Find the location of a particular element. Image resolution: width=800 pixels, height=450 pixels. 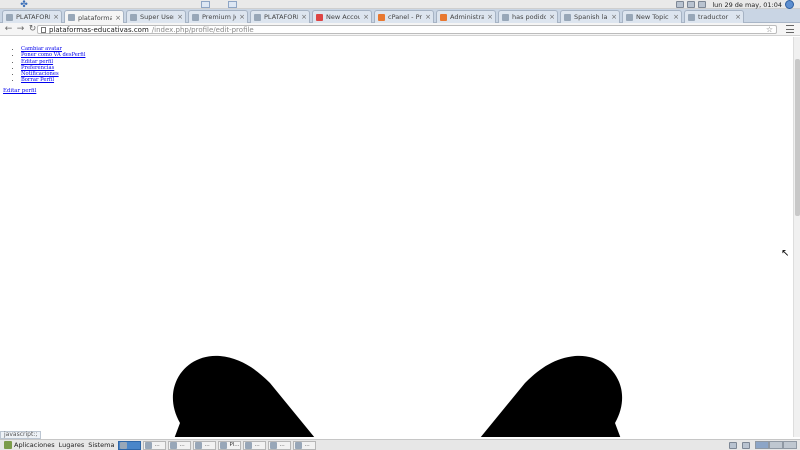

applications-menu-icon is located at coordinates (8, 445).